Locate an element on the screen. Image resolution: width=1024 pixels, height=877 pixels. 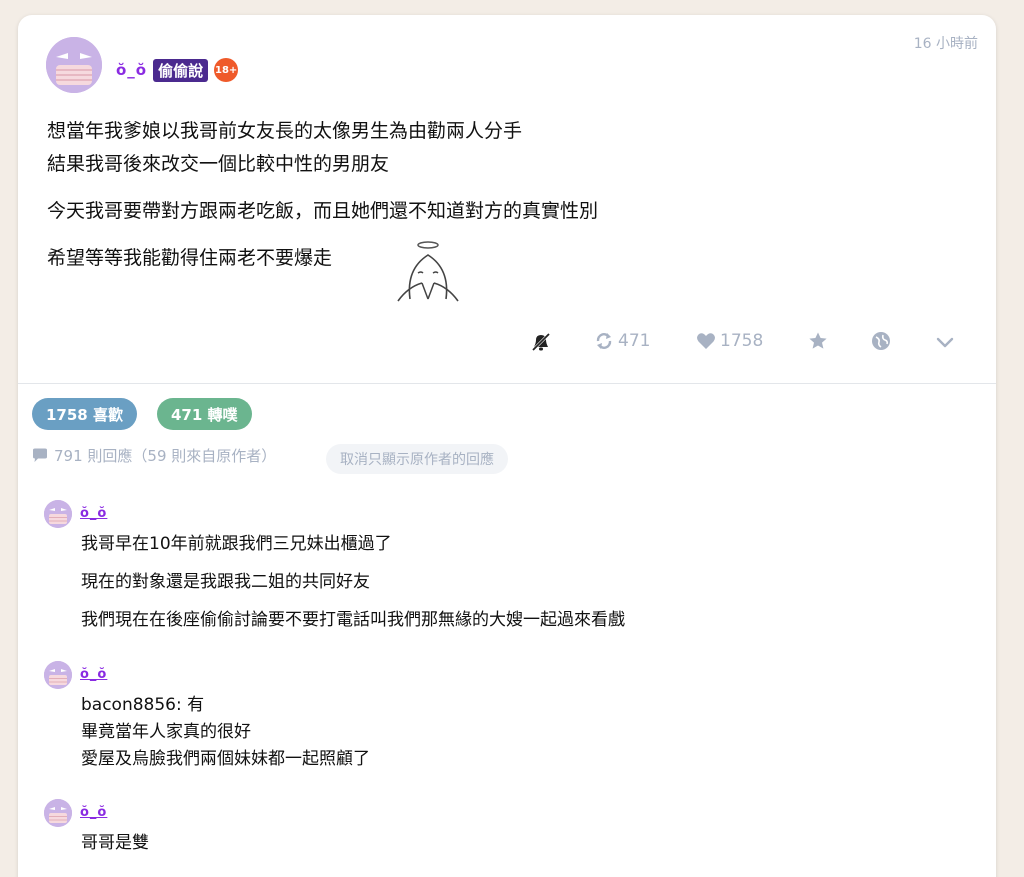
comment-line: 畢竟當年人家真的很好 is located at coordinates (166, 732).